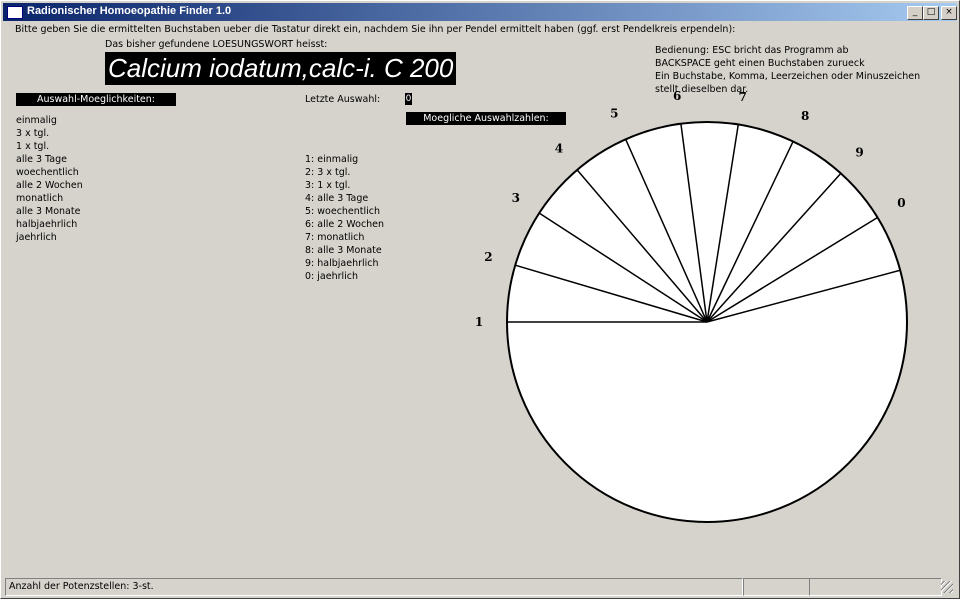  Describe the element at coordinates (129, 11) in the screenshot. I see `window-title: Radionischer Homoeopathie Finder 1.0` at that location.